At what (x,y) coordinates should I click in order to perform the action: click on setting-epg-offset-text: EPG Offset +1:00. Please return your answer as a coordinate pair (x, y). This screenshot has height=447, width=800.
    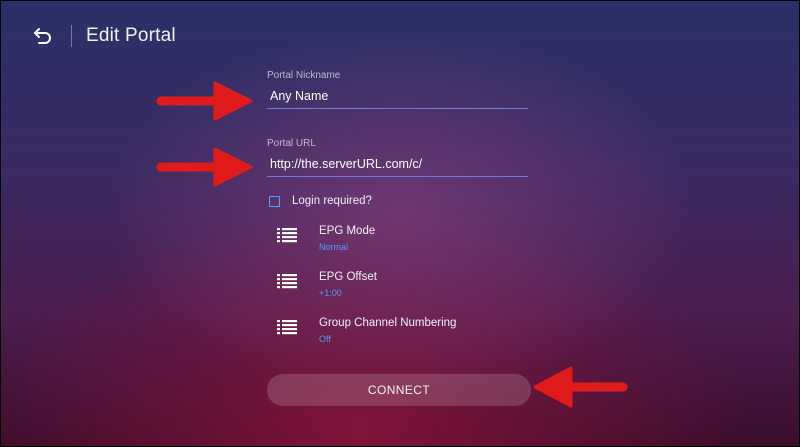
    Looking at the image, I should click on (348, 284).